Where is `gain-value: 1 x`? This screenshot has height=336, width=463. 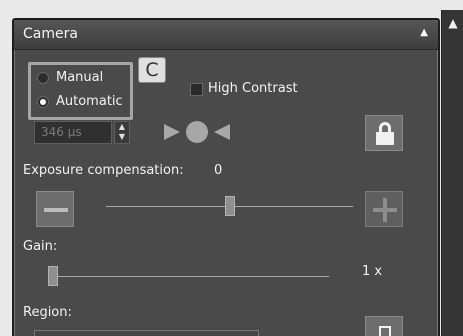 gain-value: 1 x is located at coordinates (372, 271).